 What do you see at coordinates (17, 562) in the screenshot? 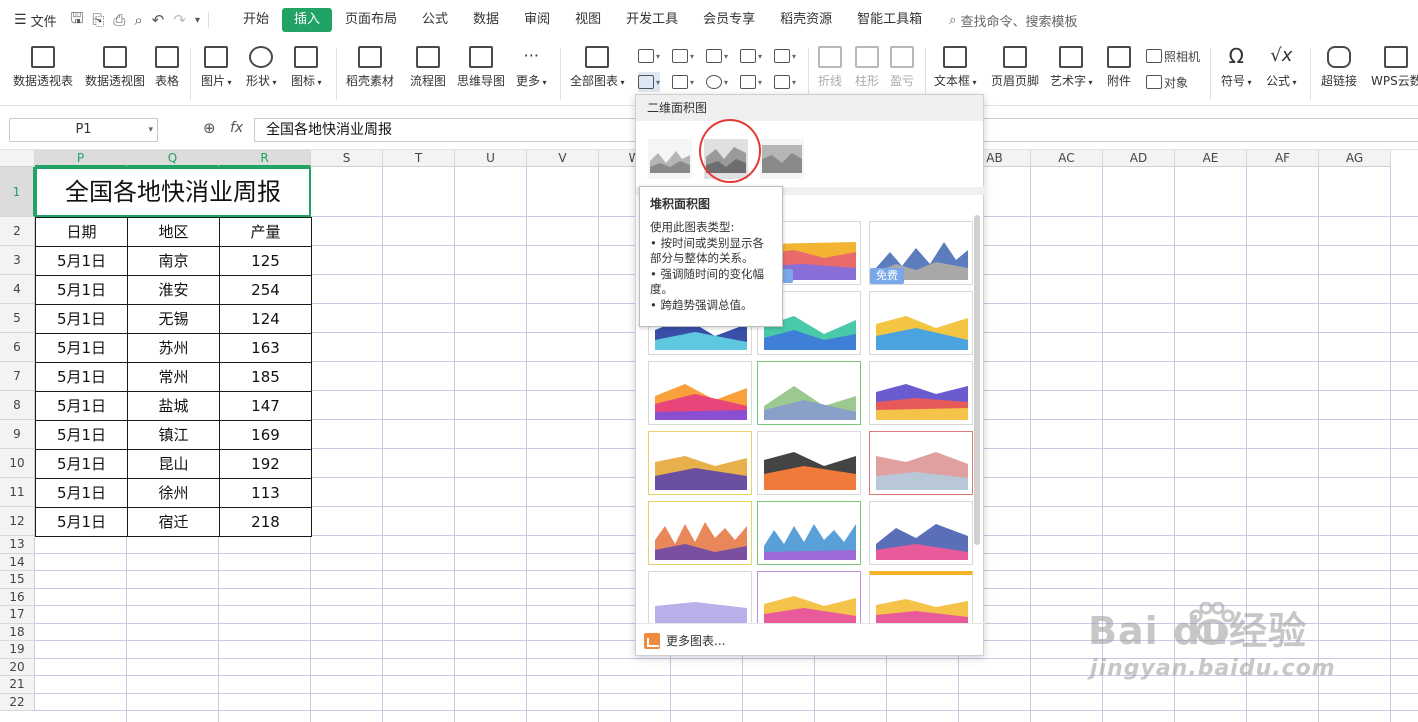
I see `row-header: 14` at bounding box center [17, 562].